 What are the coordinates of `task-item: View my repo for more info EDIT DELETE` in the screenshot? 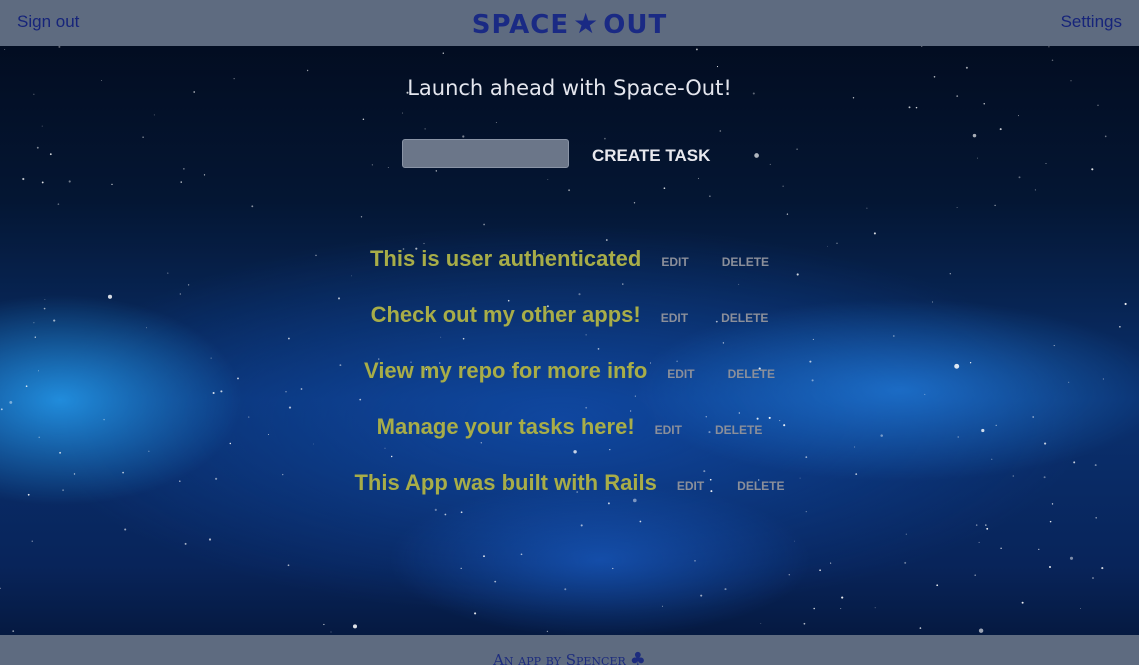 It's located at (569, 386).